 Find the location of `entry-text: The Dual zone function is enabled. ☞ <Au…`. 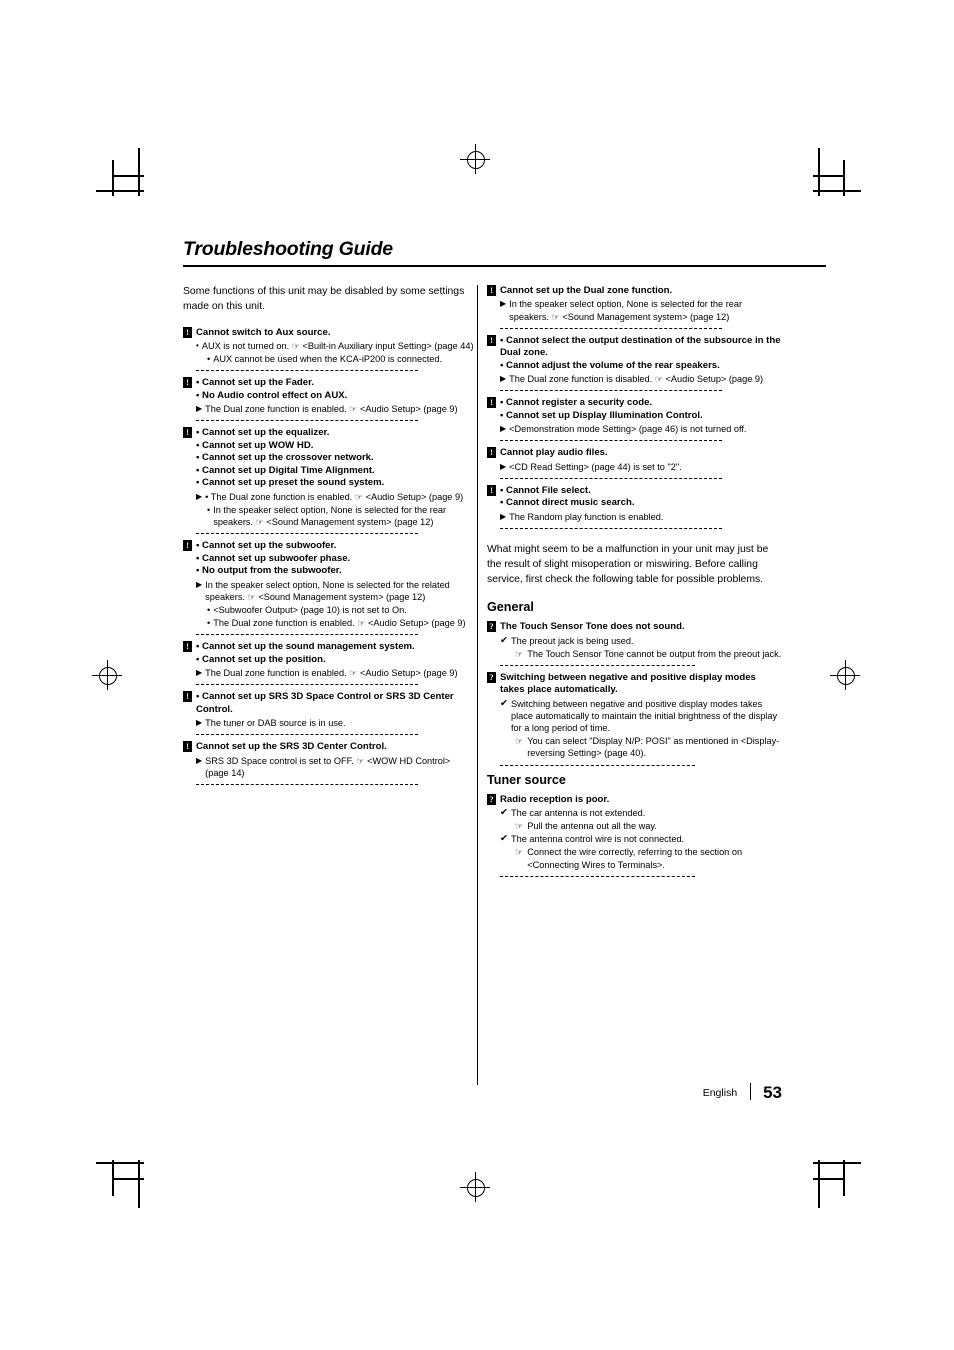

entry-text: The Dual zone function is enabled. ☞ <Au… is located at coordinates (331, 673).